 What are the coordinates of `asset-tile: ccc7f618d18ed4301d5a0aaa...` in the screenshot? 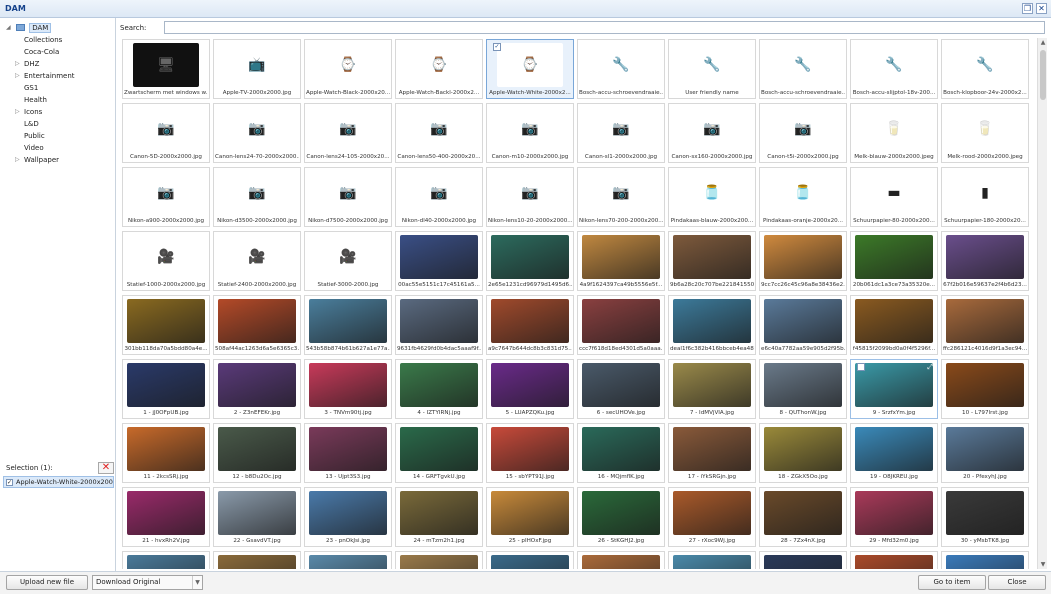 It's located at (621, 325).